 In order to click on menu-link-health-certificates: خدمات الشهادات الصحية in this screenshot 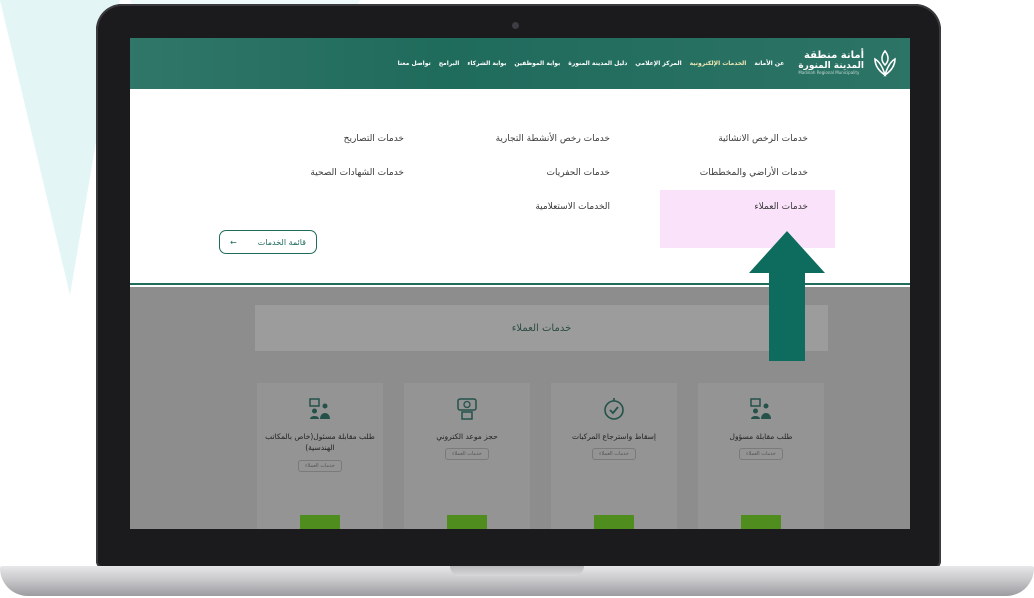, I will do `click(357, 173)`.